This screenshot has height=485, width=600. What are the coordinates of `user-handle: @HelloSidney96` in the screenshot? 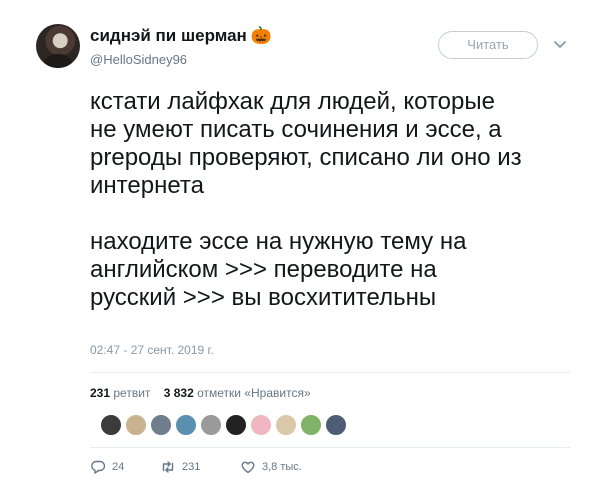 It's located at (138, 59).